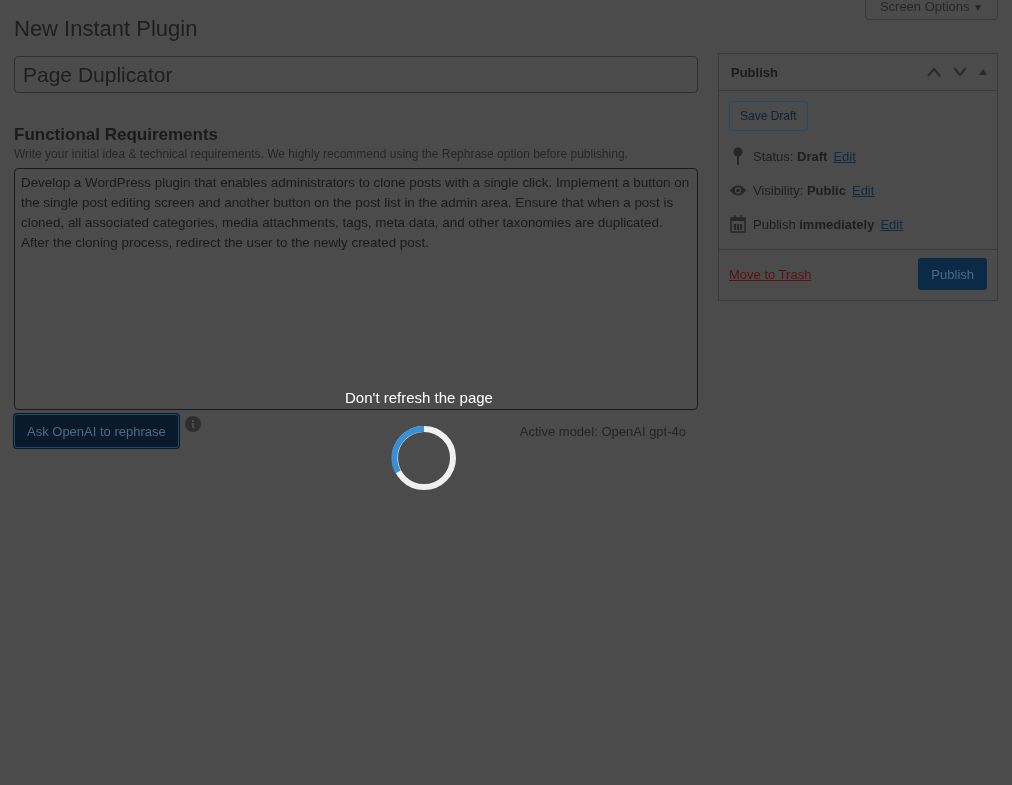 The height and width of the screenshot is (785, 1012). What do you see at coordinates (424, 458) in the screenshot?
I see `loading-spinner-icon` at bounding box center [424, 458].